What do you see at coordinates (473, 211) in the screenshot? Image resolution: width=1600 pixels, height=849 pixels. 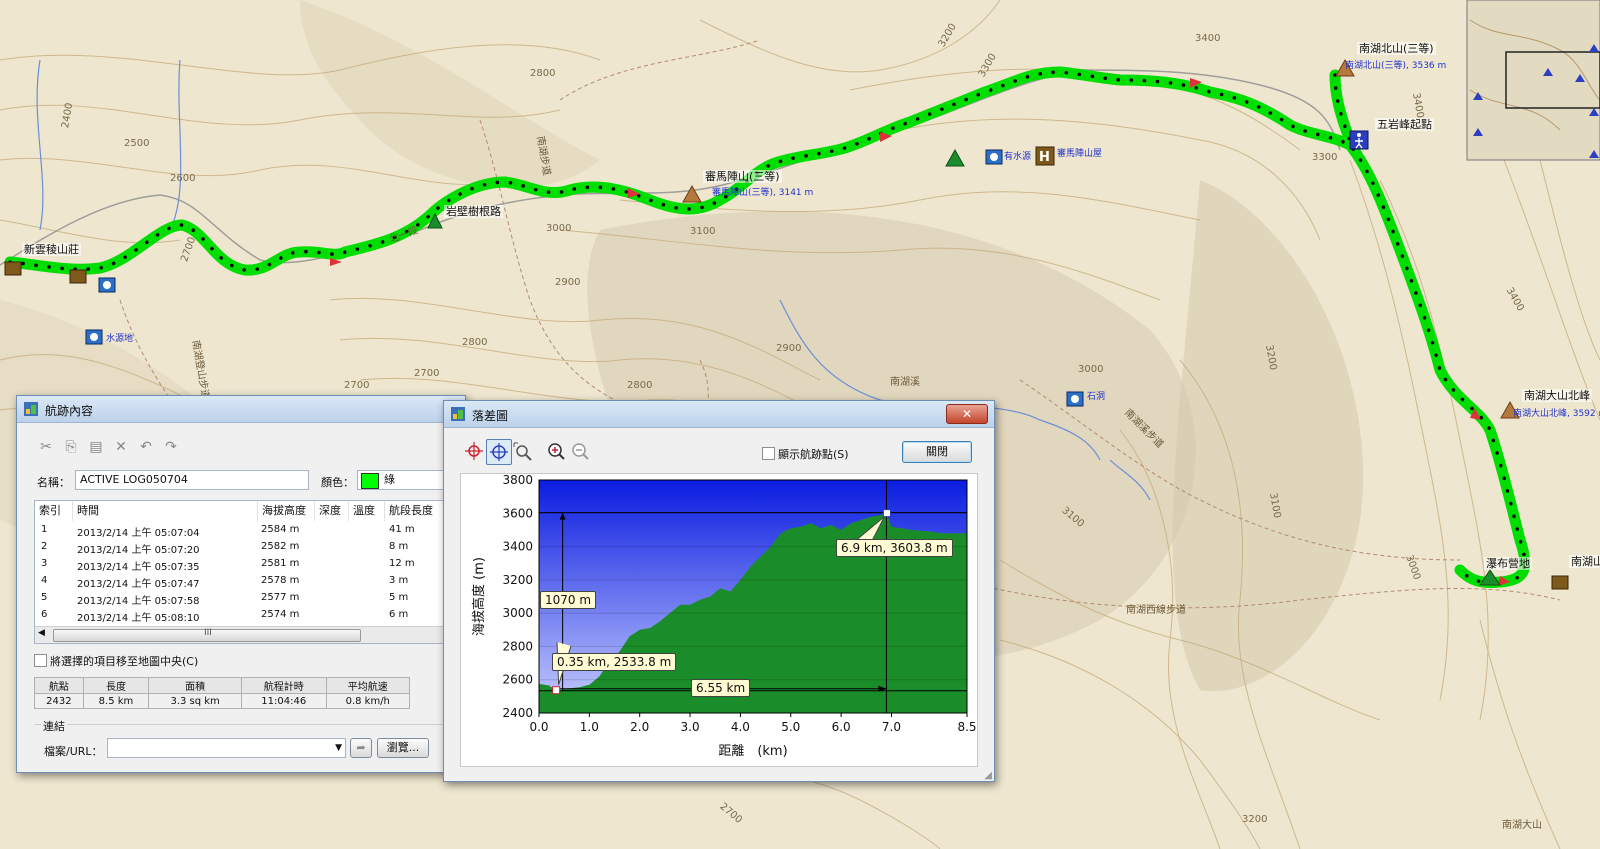 I see `map-label-rock-path: 岩壁樹根路` at bounding box center [473, 211].